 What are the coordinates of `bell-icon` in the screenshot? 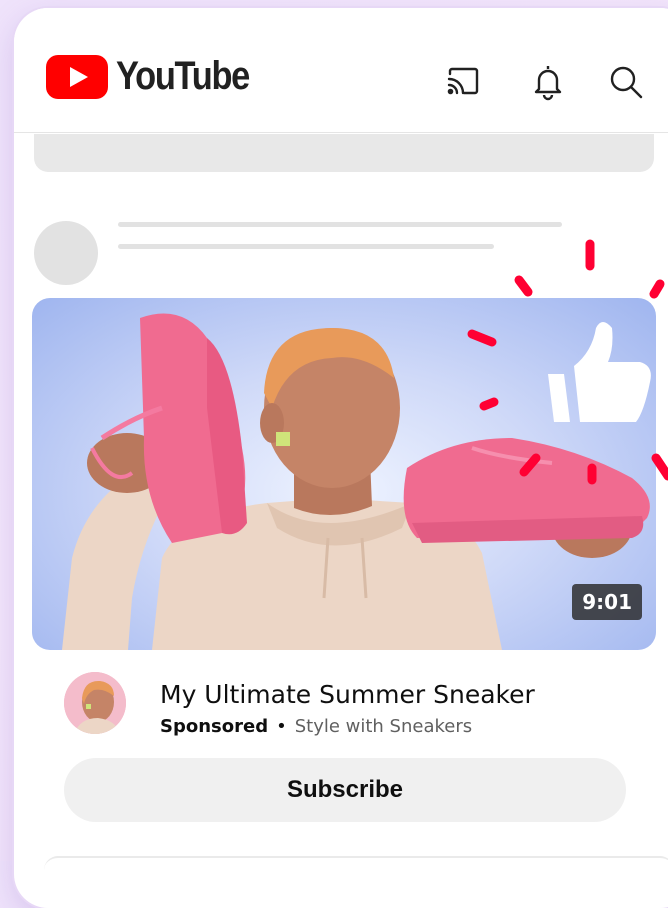 It's located at (548, 82).